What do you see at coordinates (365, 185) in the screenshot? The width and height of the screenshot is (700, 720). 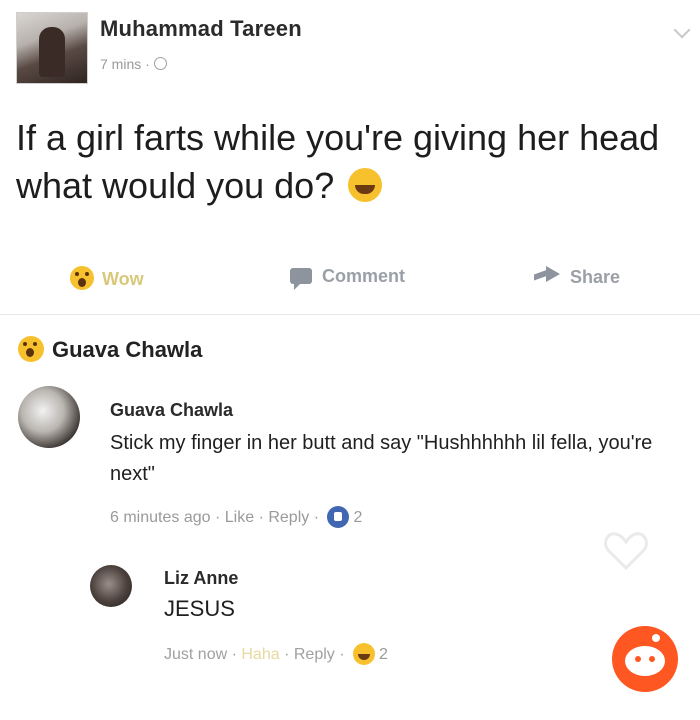 I see `laughing-emoji-icon` at bounding box center [365, 185].